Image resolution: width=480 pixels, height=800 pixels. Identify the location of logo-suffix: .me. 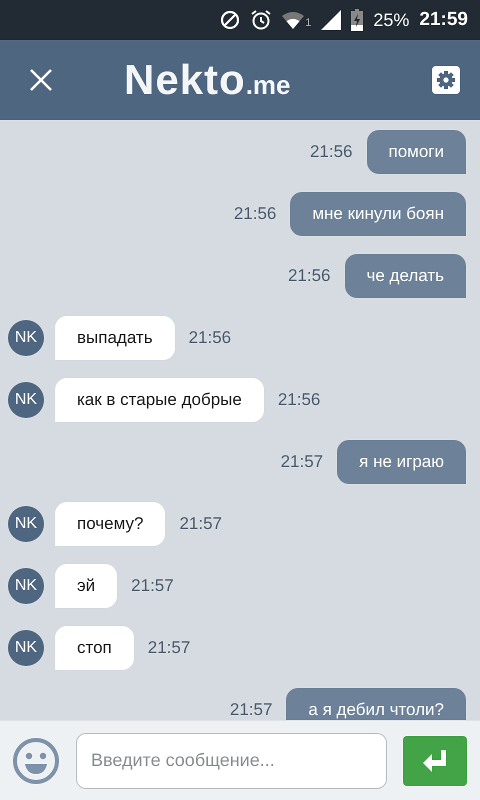
(268, 85).